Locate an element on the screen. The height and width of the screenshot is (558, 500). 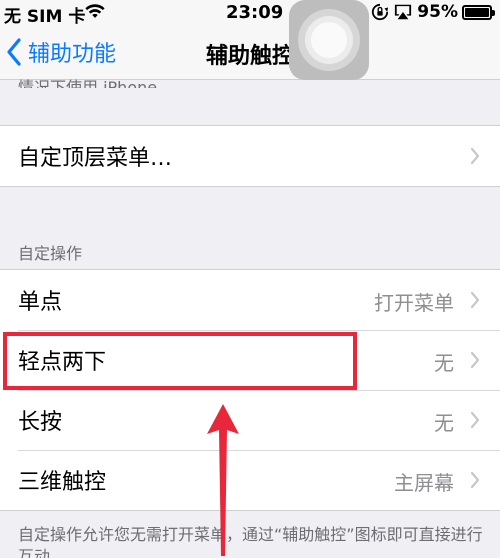
cell-value: 主屏幕 is located at coordinates (424, 483).